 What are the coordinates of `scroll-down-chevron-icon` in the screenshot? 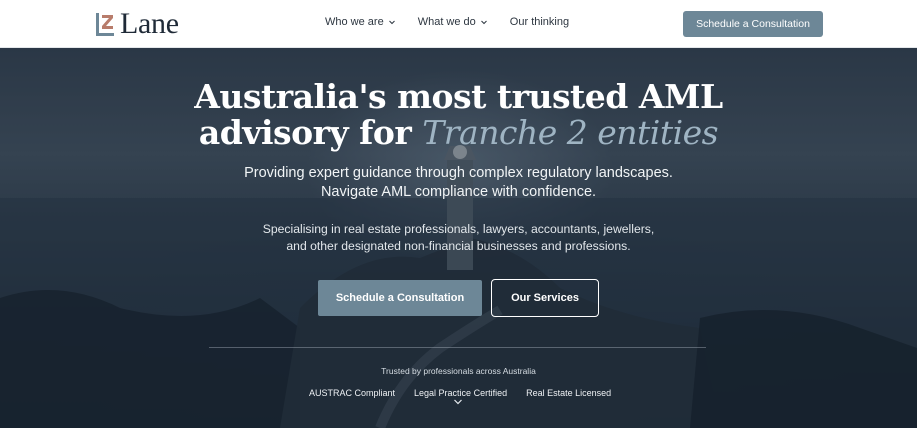 It's located at (458, 402).